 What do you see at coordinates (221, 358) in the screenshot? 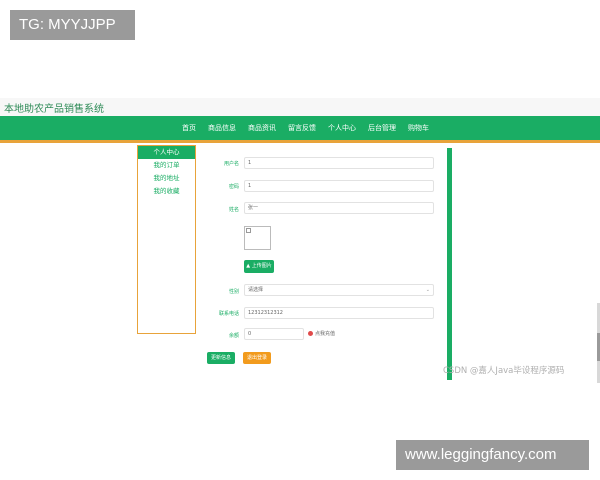
I see `update-info-button: 更新信息` at bounding box center [221, 358].